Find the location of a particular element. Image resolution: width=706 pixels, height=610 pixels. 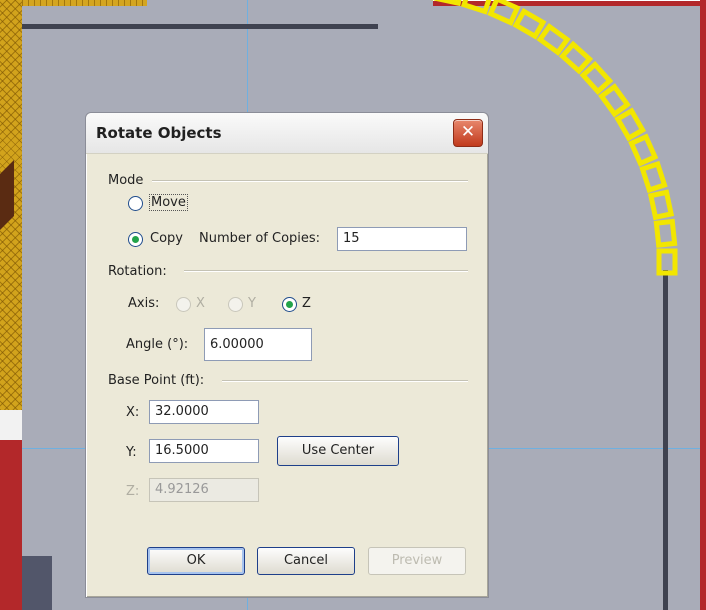

copies-input: 15 is located at coordinates (402, 239).